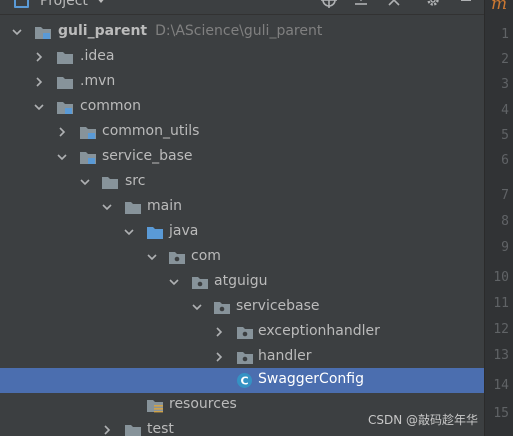 This screenshot has height=436, width=513. What do you see at coordinates (21, 4) in the screenshot?
I see `project-window-icon` at bounding box center [21, 4].